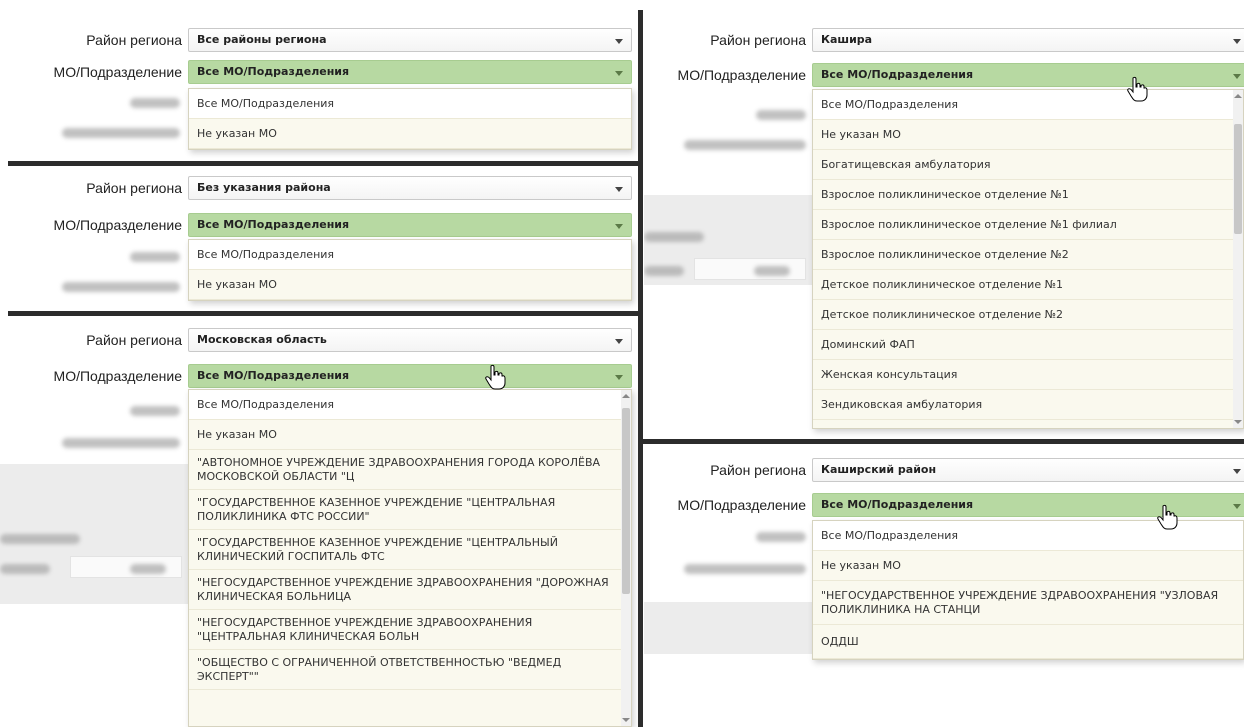  What do you see at coordinates (729, 628) in the screenshot?
I see `background-panel` at bounding box center [729, 628].